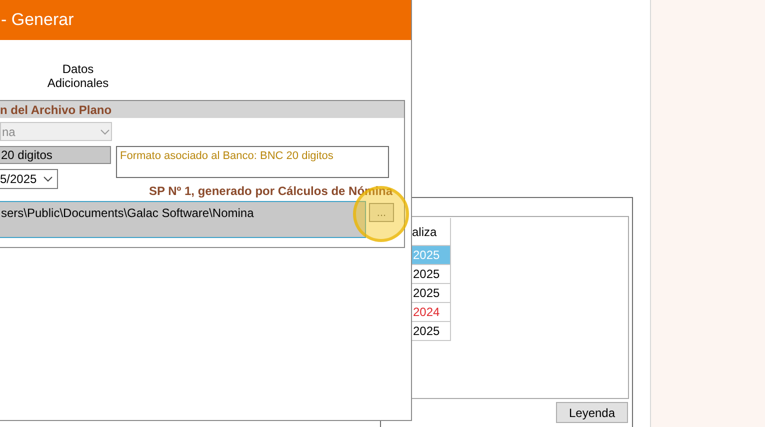 The image size is (765, 427). Describe the element at coordinates (426, 312) in the screenshot. I see `year-text: 2024` at that location.